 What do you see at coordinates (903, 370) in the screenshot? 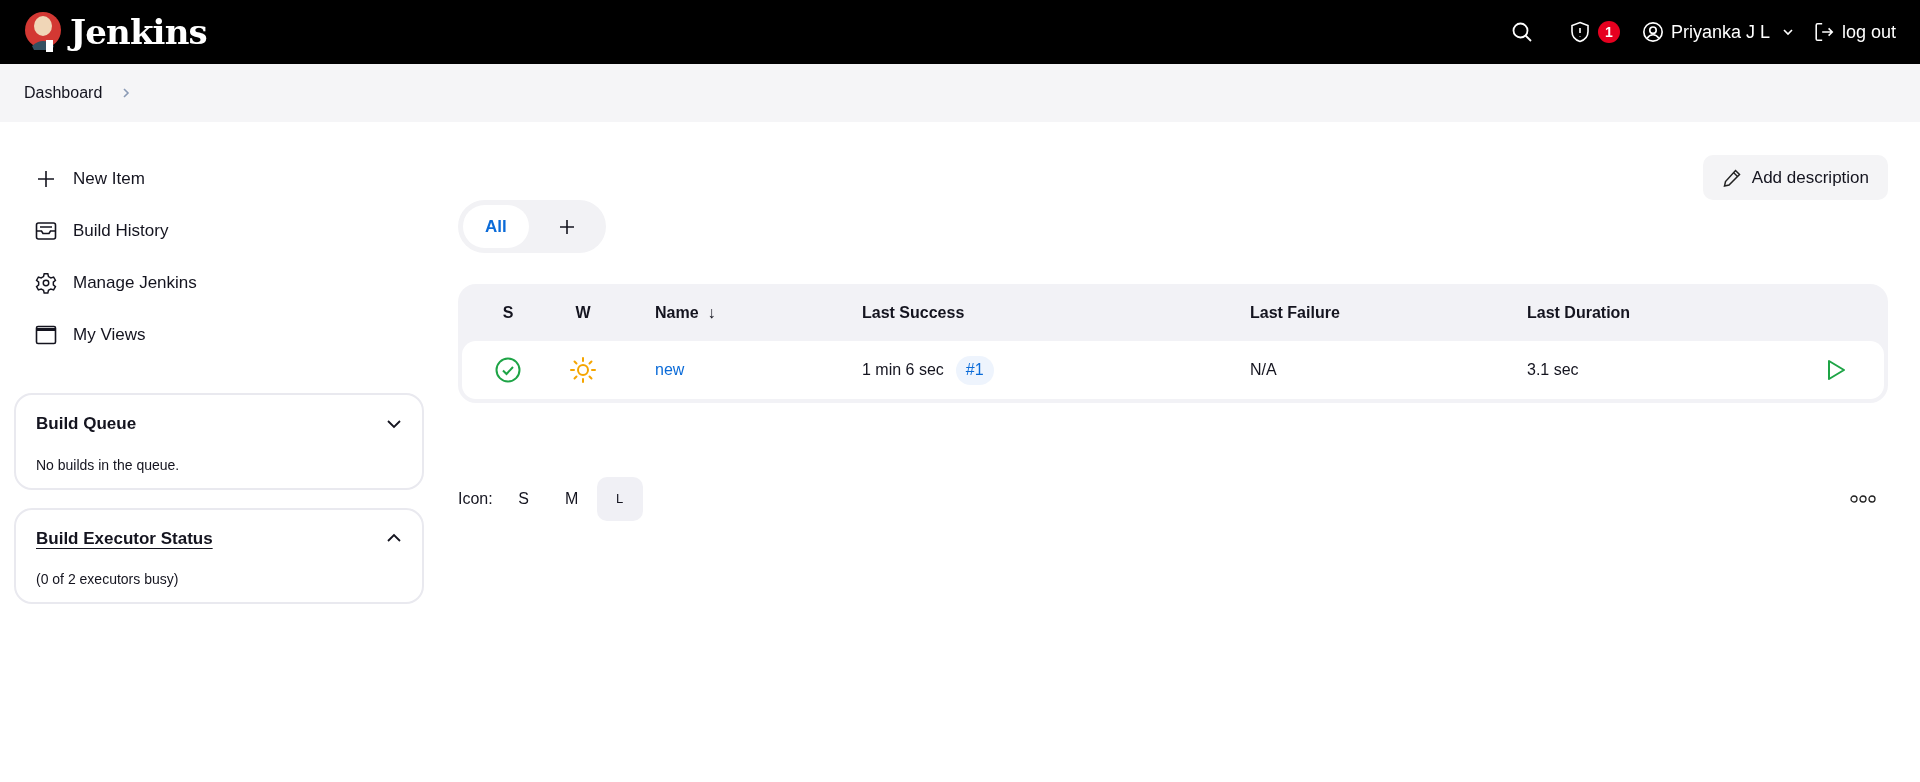
I see `table-cell-text: 1 min 6 sec` at bounding box center [903, 370].